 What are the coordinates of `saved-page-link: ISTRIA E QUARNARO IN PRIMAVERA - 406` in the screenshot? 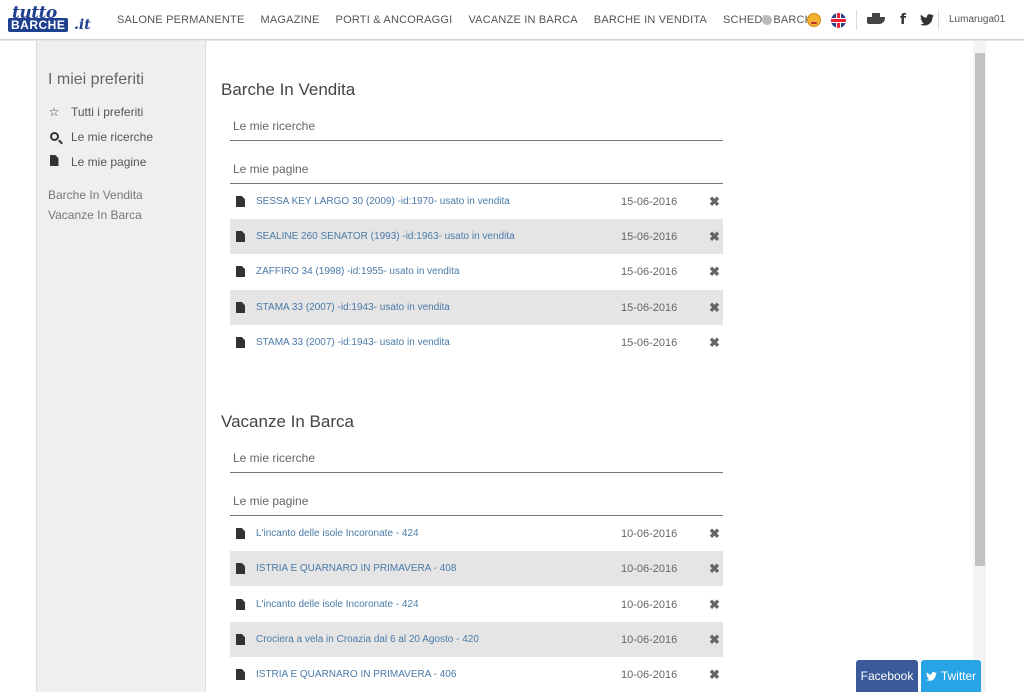 It's located at (438, 674).